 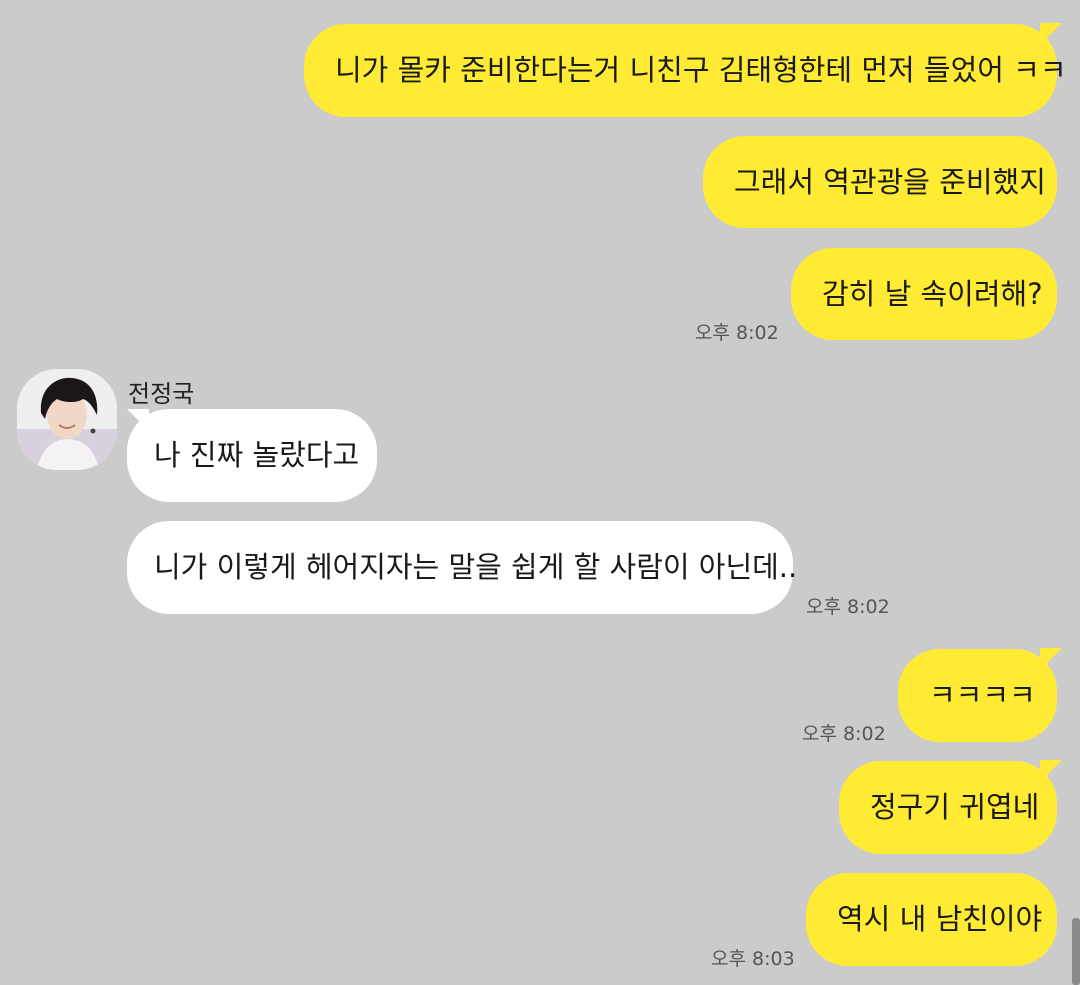 I want to click on sender-name: 전정국, so click(x=161, y=391).